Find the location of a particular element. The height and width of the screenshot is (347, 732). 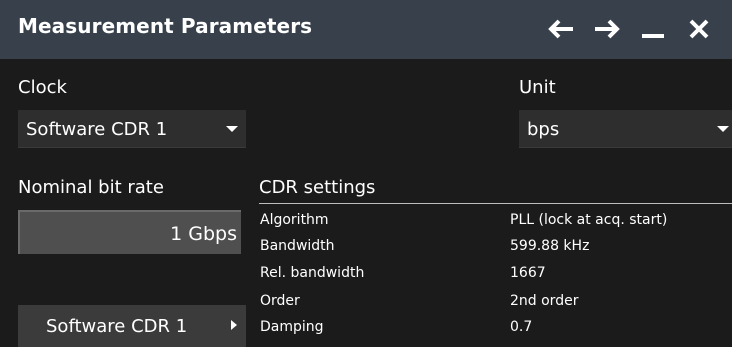

forward-button is located at coordinates (607, 29).